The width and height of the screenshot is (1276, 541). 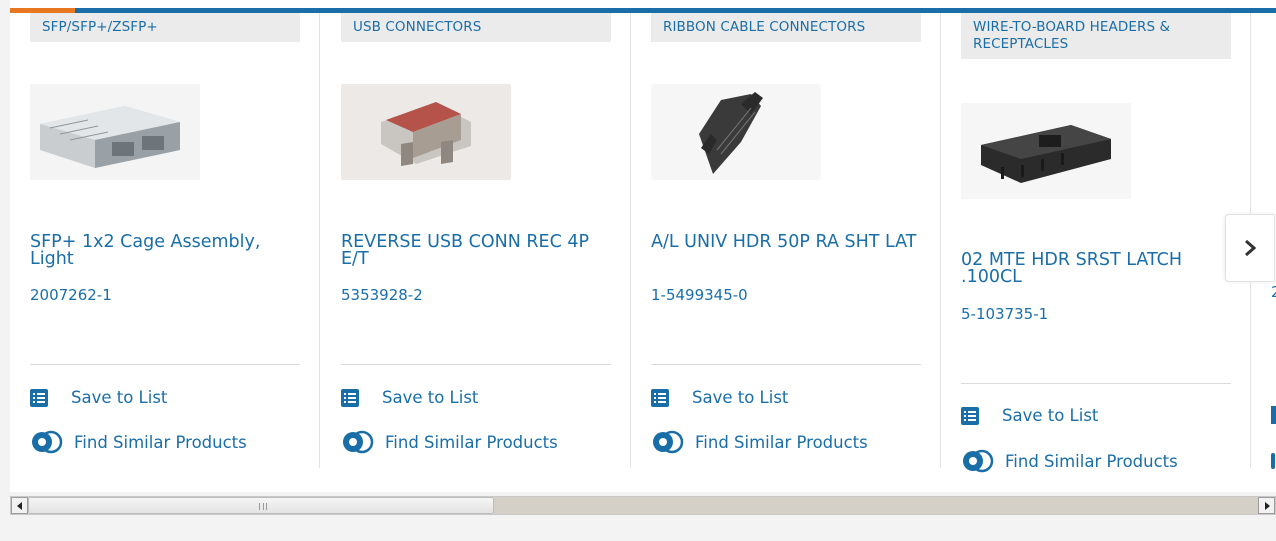 What do you see at coordinates (1096, 268) in the screenshot?
I see `product-title: 02 MTE HDR SRST LATCH .100CL` at bounding box center [1096, 268].